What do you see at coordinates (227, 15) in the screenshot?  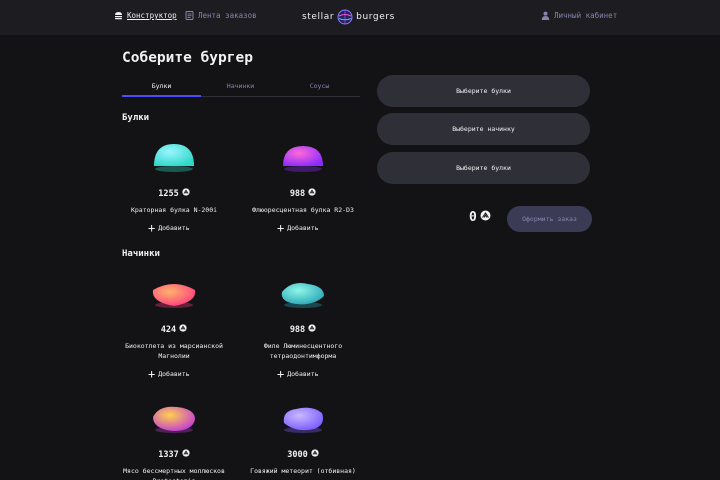 I see `nav-order-feed-label: Лента заказов` at bounding box center [227, 15].